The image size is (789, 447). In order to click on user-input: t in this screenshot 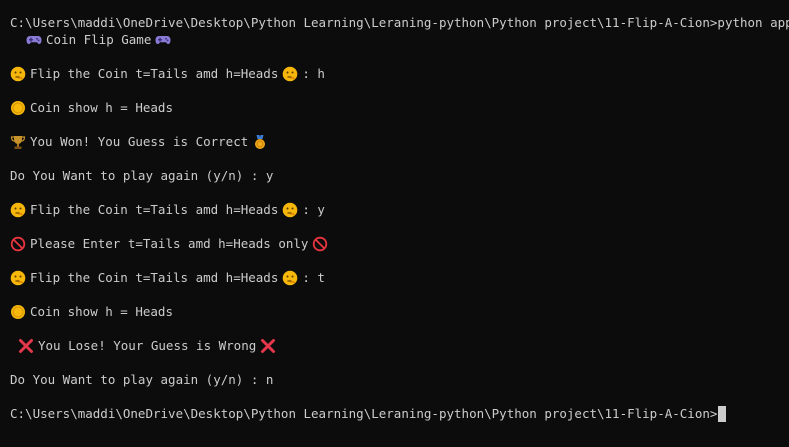, I will do `click(321, 277)`.